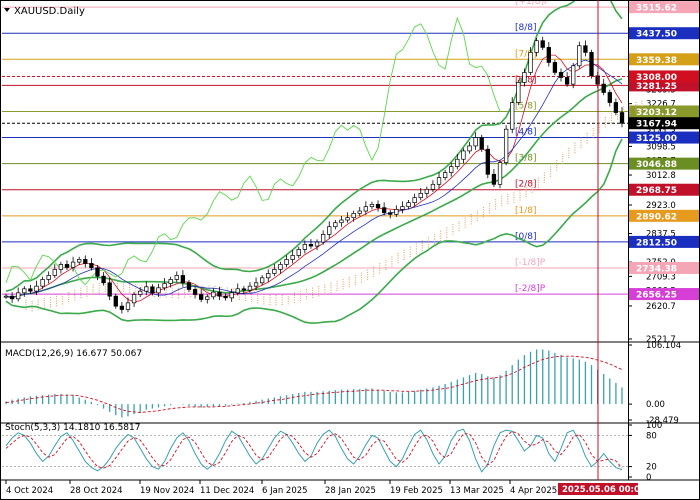  Describe the element at coordinates (656, 78) in the screenshot. I see `price-marker-label: 3308.00` at that location.